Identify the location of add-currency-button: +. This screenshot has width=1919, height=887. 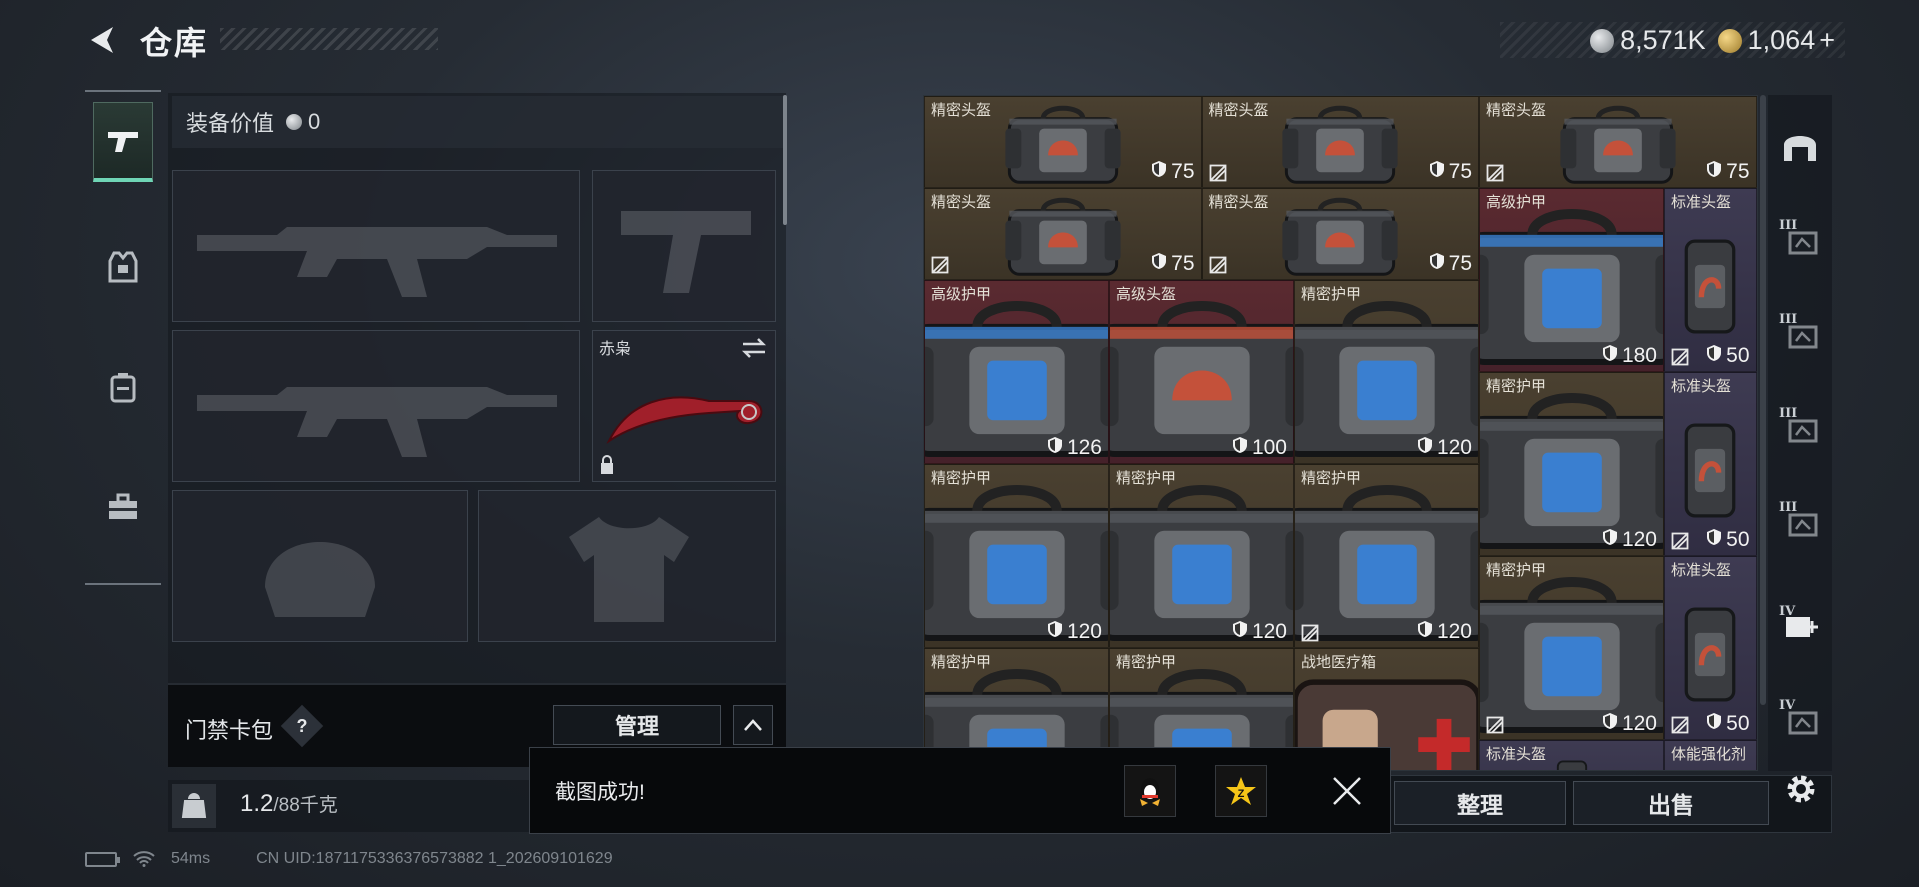
(1827, 40).